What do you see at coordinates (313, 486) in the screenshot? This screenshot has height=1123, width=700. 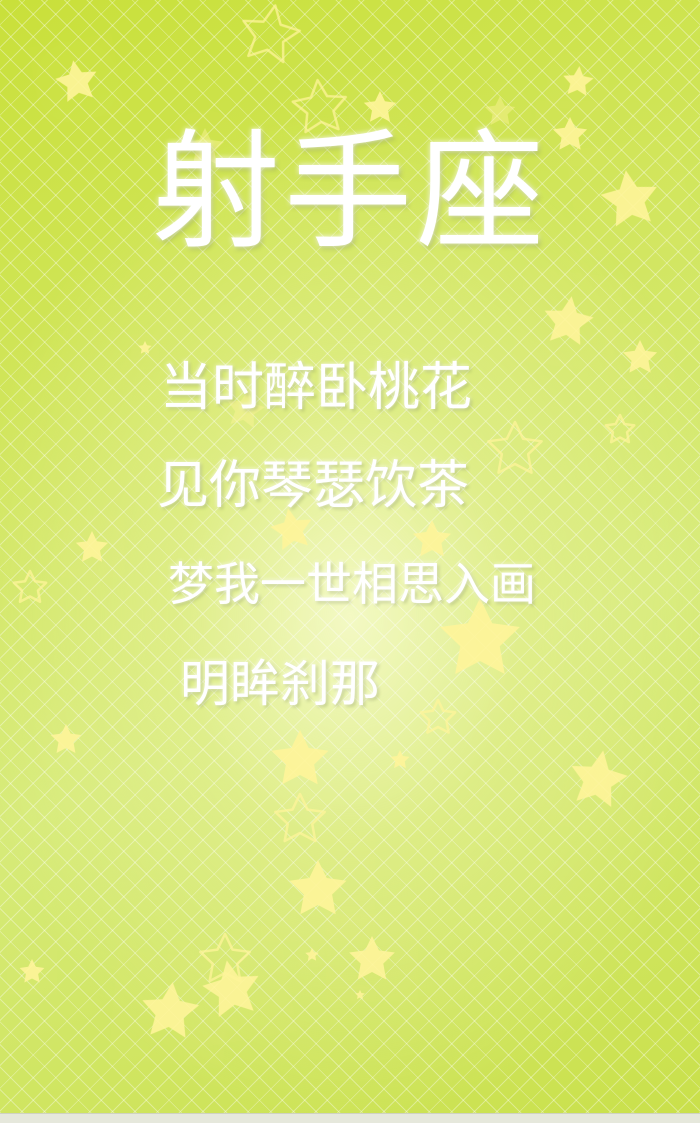 I see `poem-line-2: 见你琴瑟饮茶` at bounding box center [313, 486].